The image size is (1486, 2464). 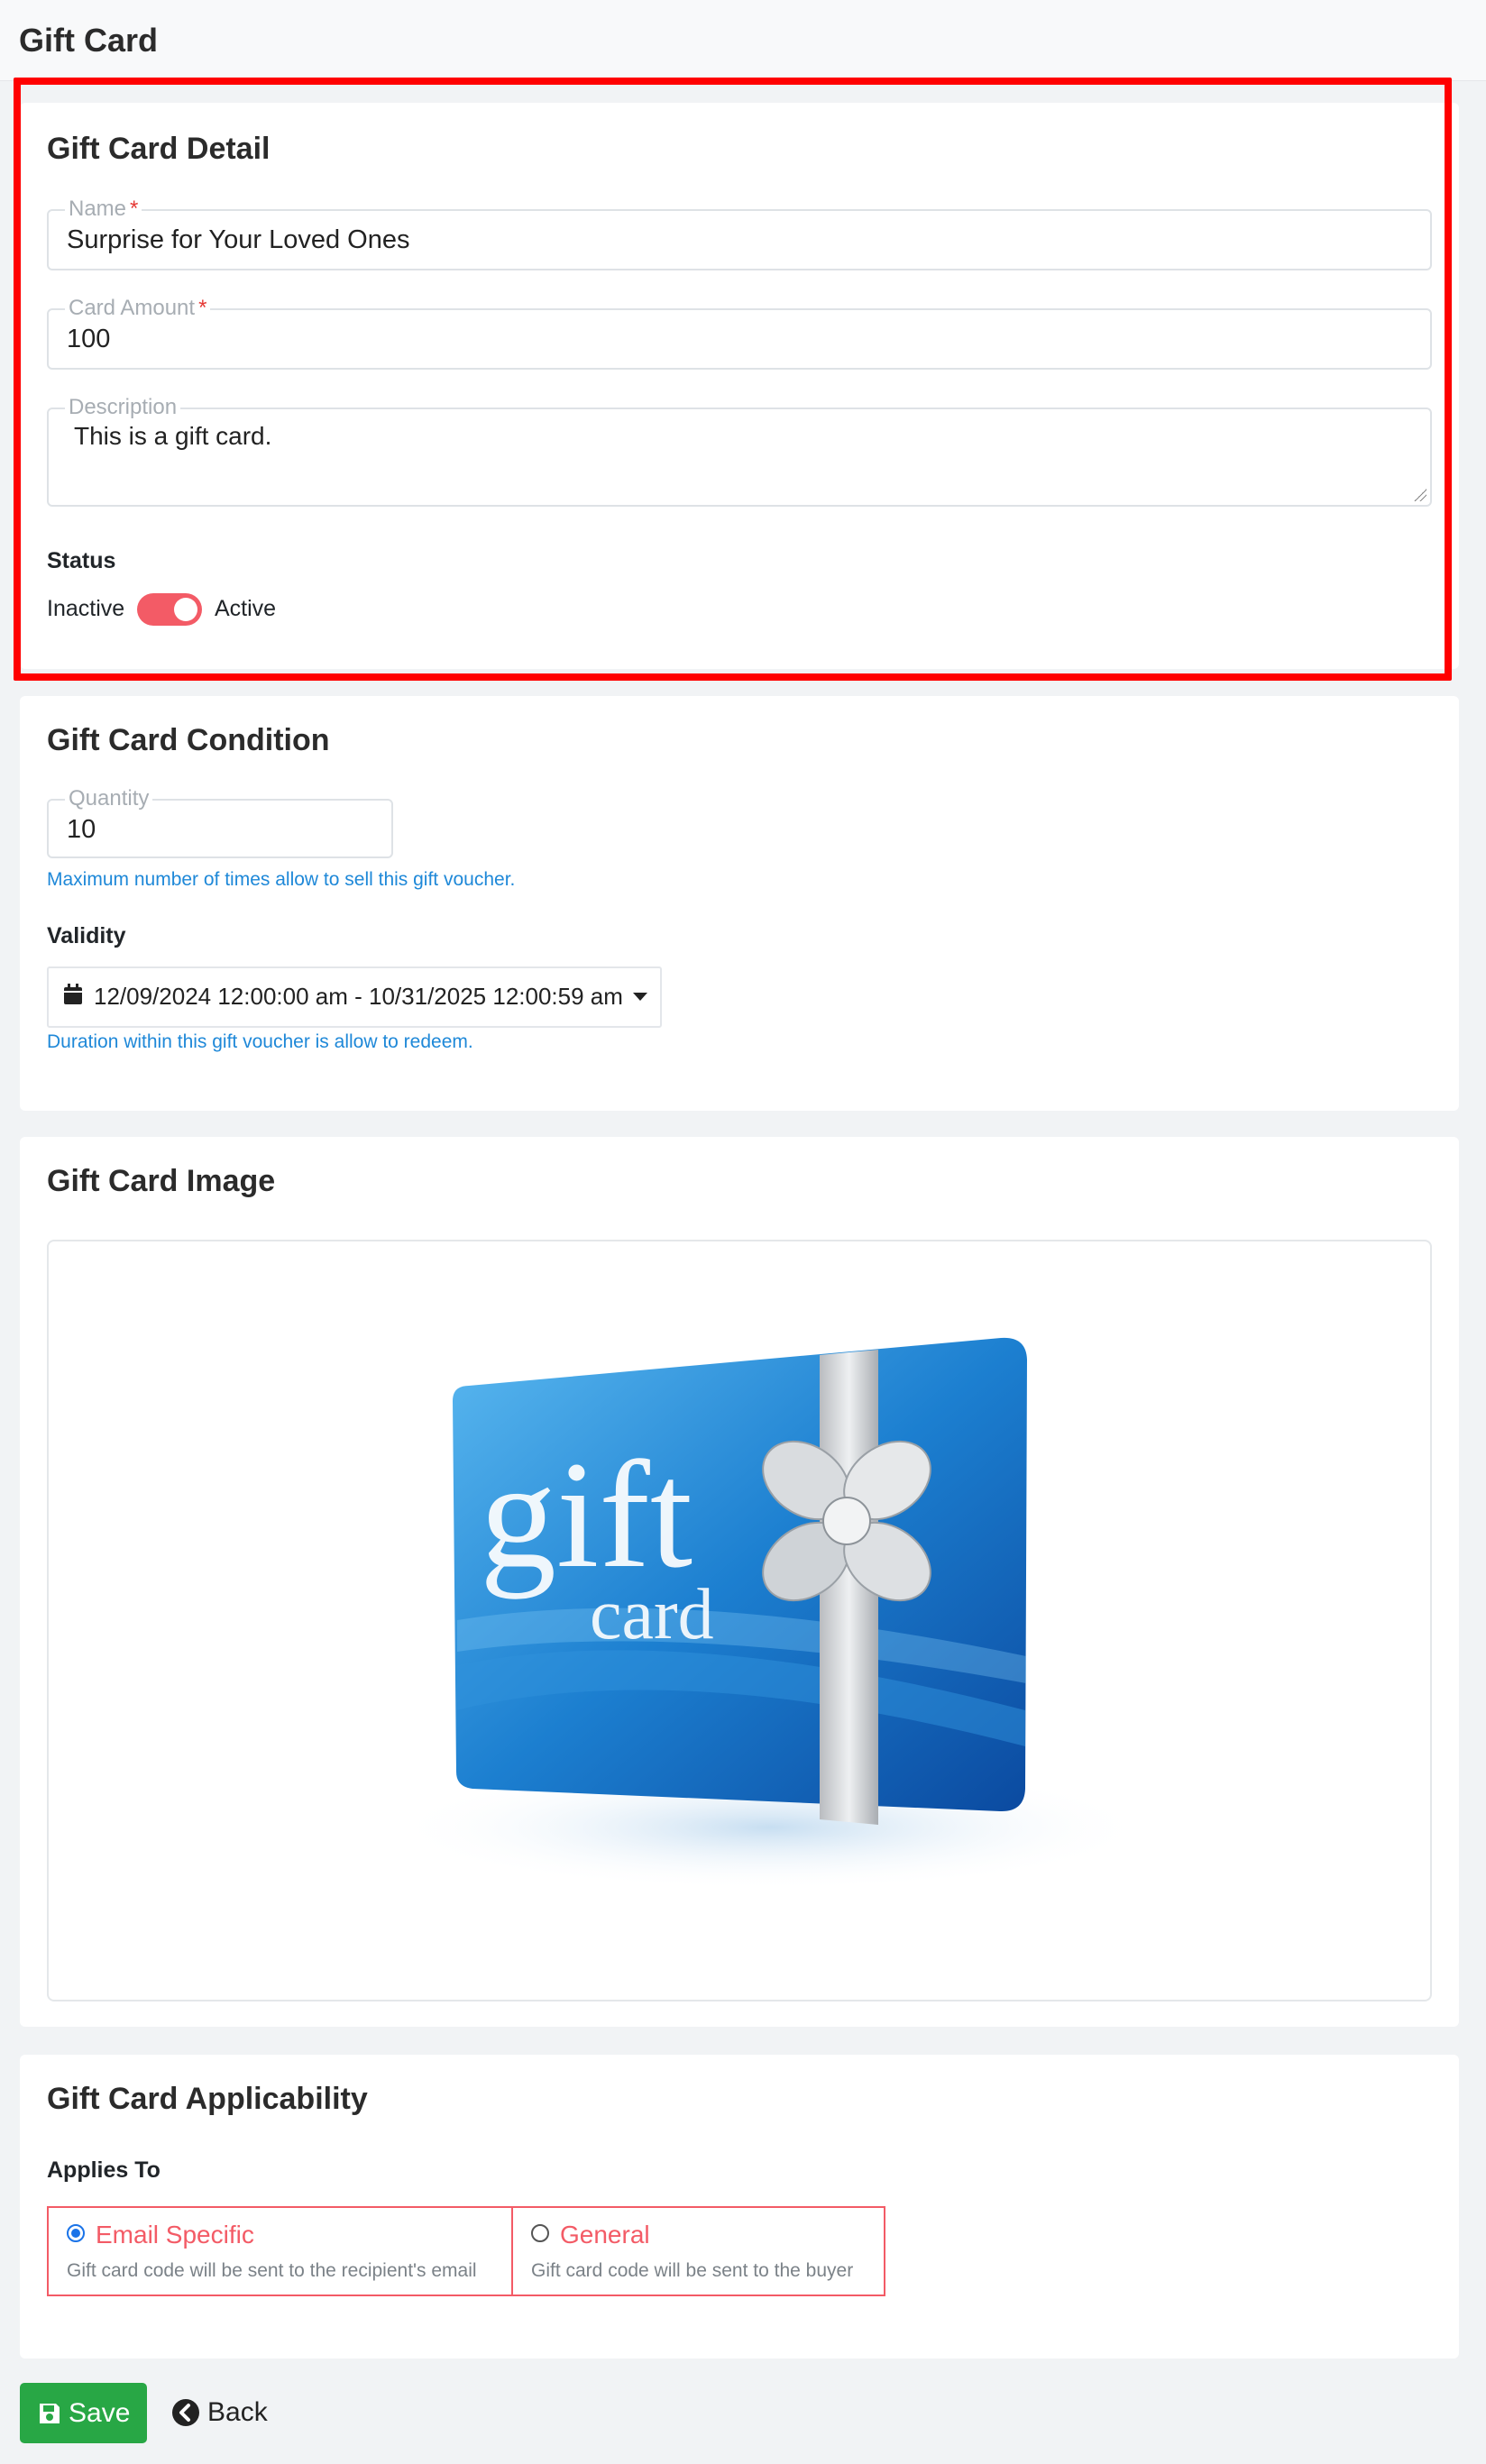 What do you see at coordinates (220, 821) in the screenshot?
I see `quantity-field: Quantity 10` at bounding box center [220, 821].